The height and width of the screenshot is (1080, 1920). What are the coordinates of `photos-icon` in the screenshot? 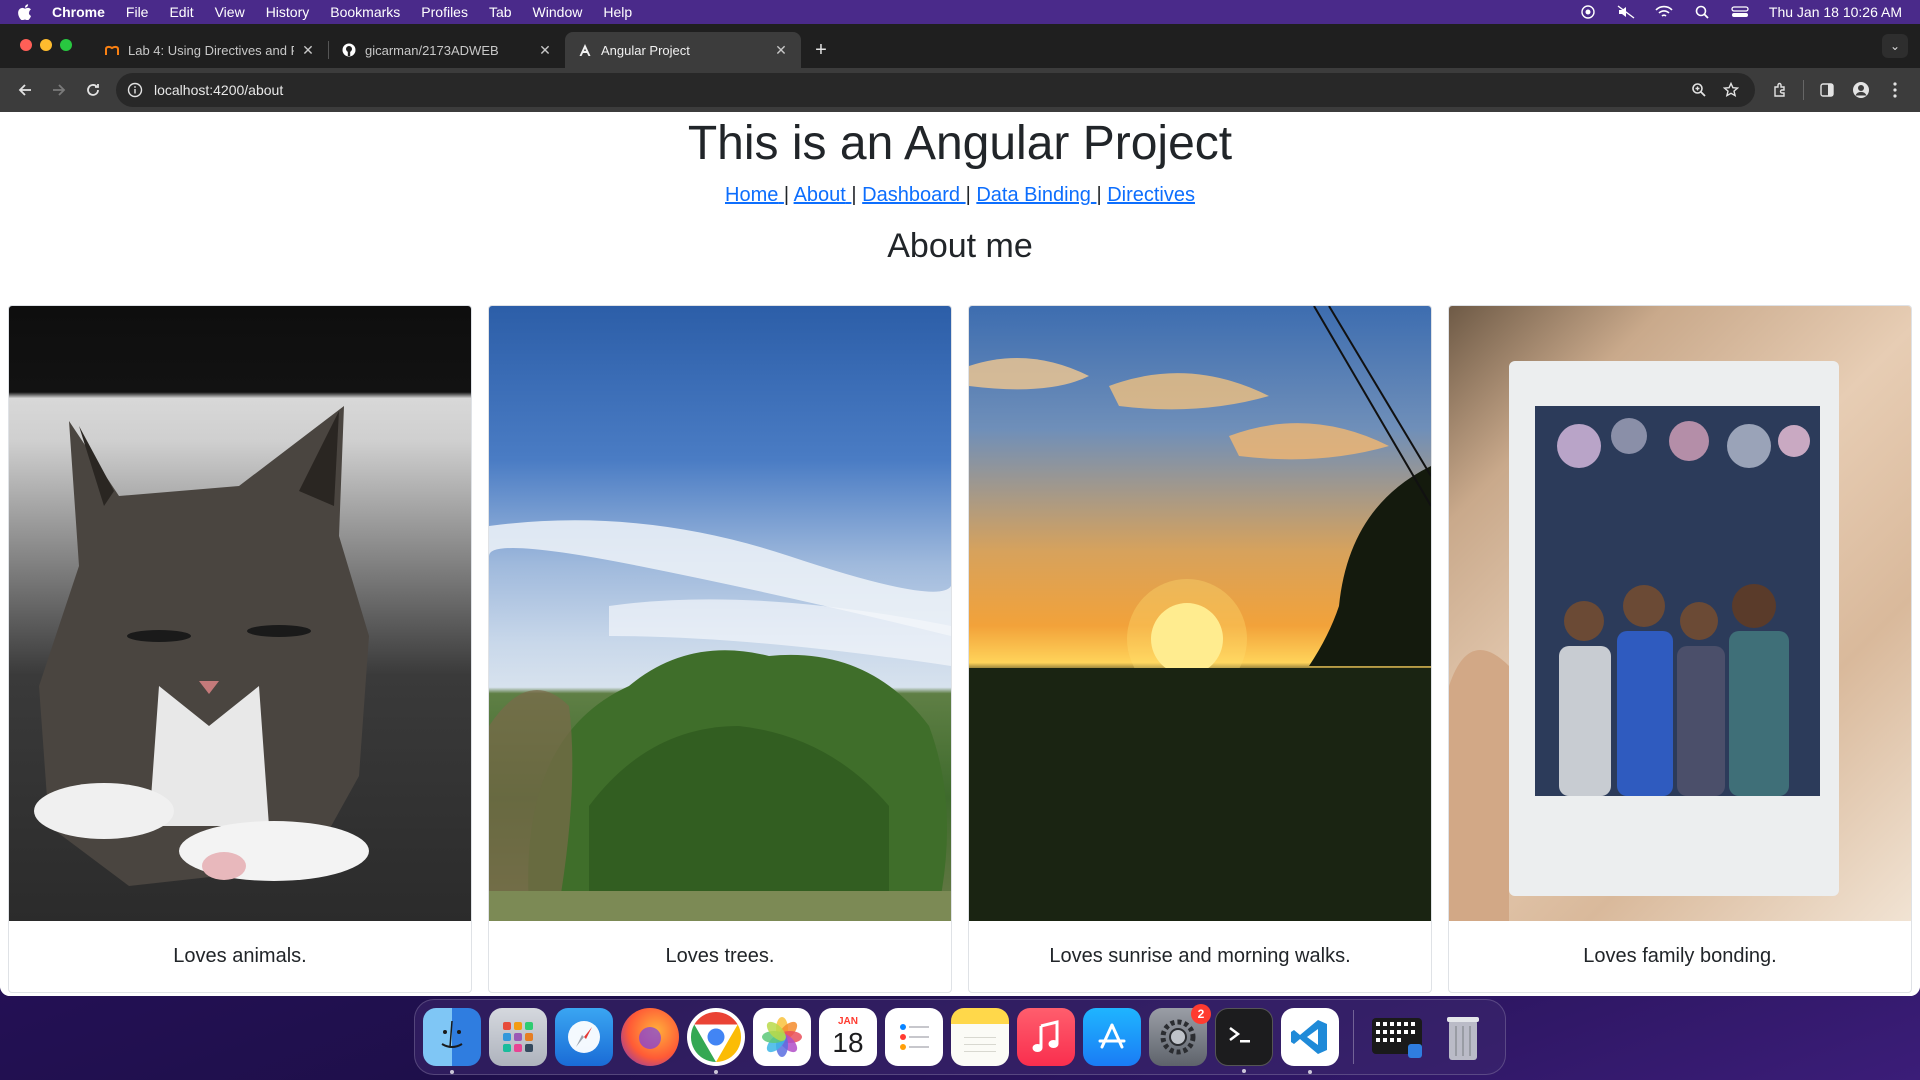 It's located at (782, 1037).